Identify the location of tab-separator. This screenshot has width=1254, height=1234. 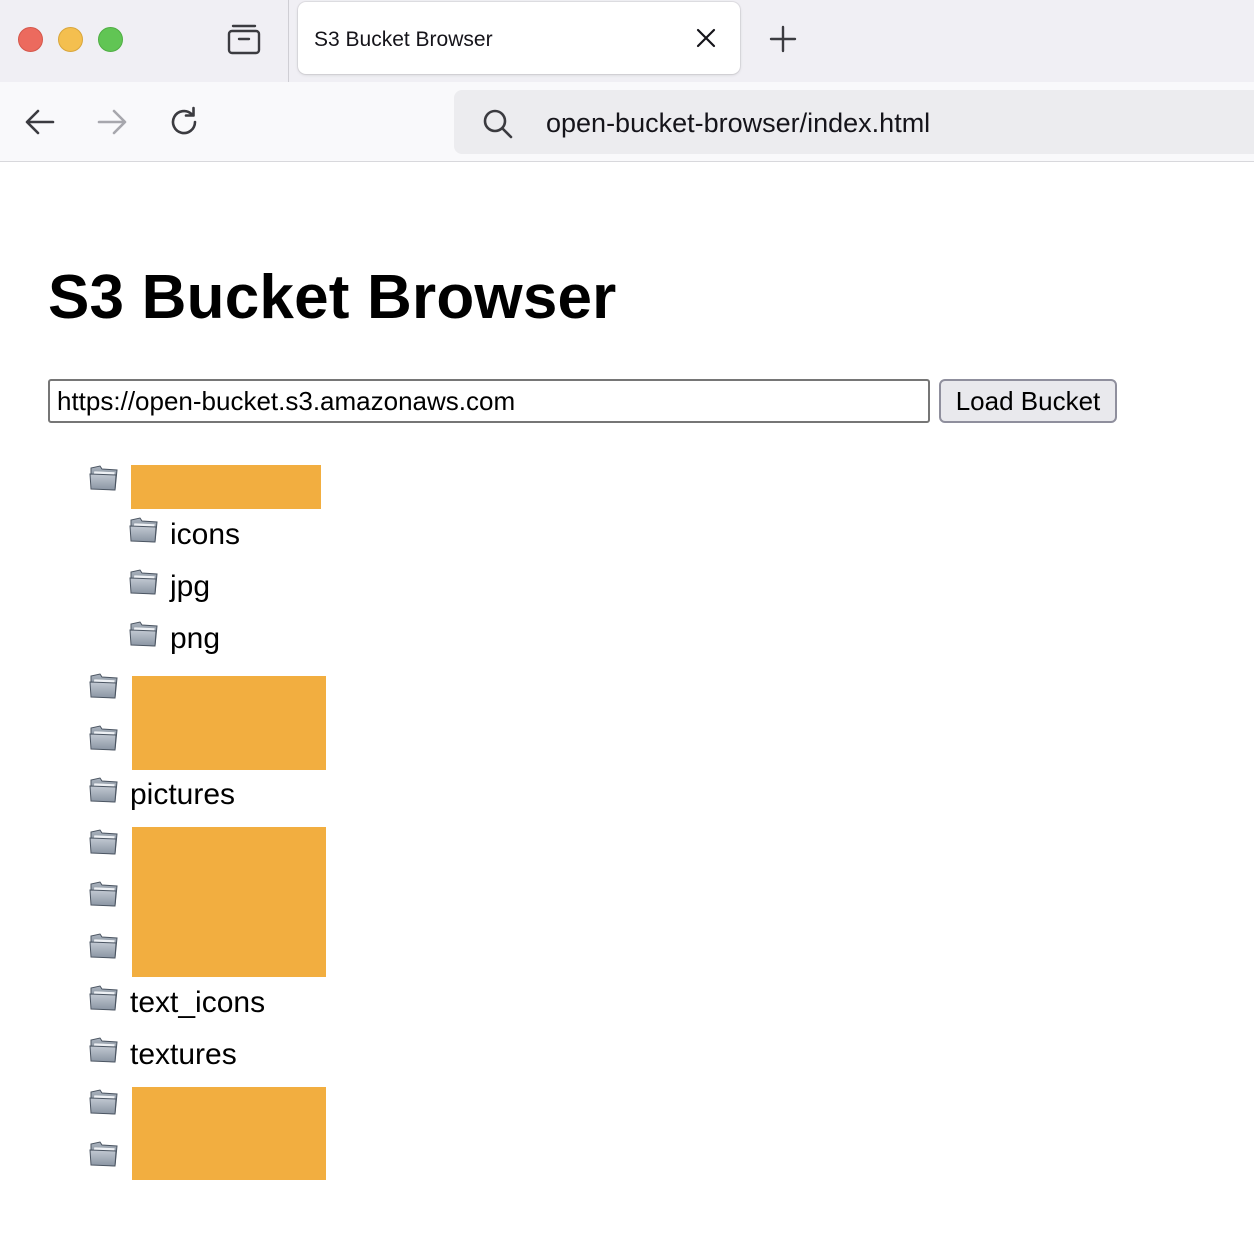
(288, 41).